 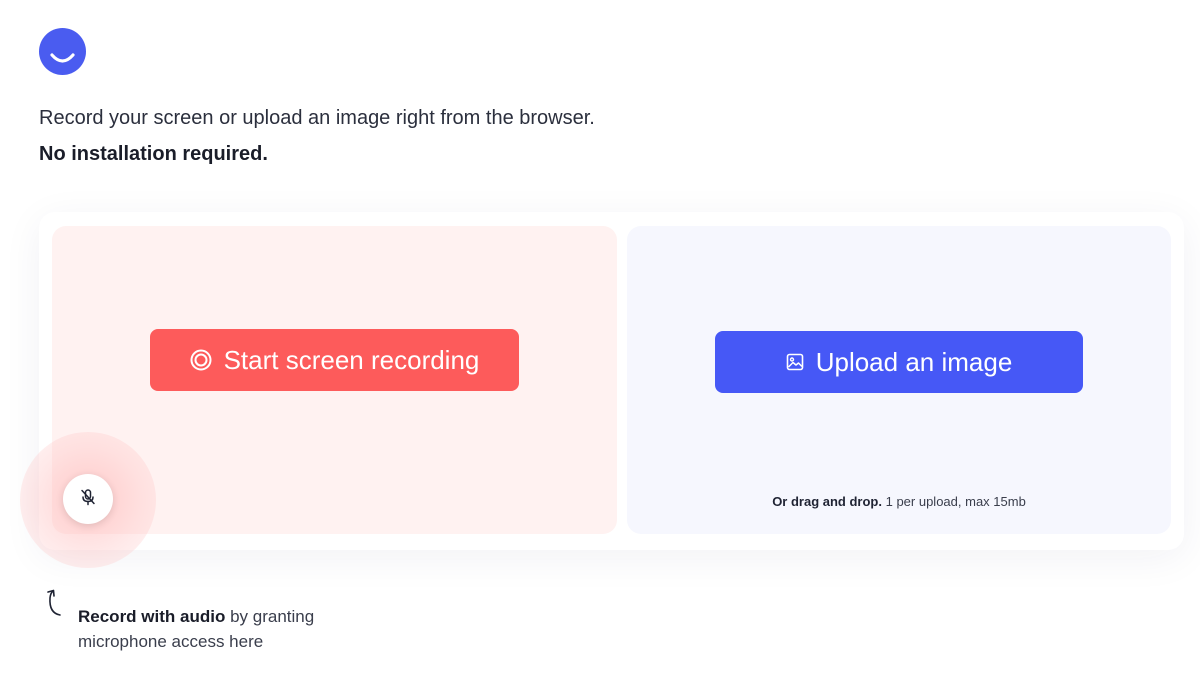 I want to click on drop-hint-rest: 1 per upload, max 15mb, so click(x=955, y=501).